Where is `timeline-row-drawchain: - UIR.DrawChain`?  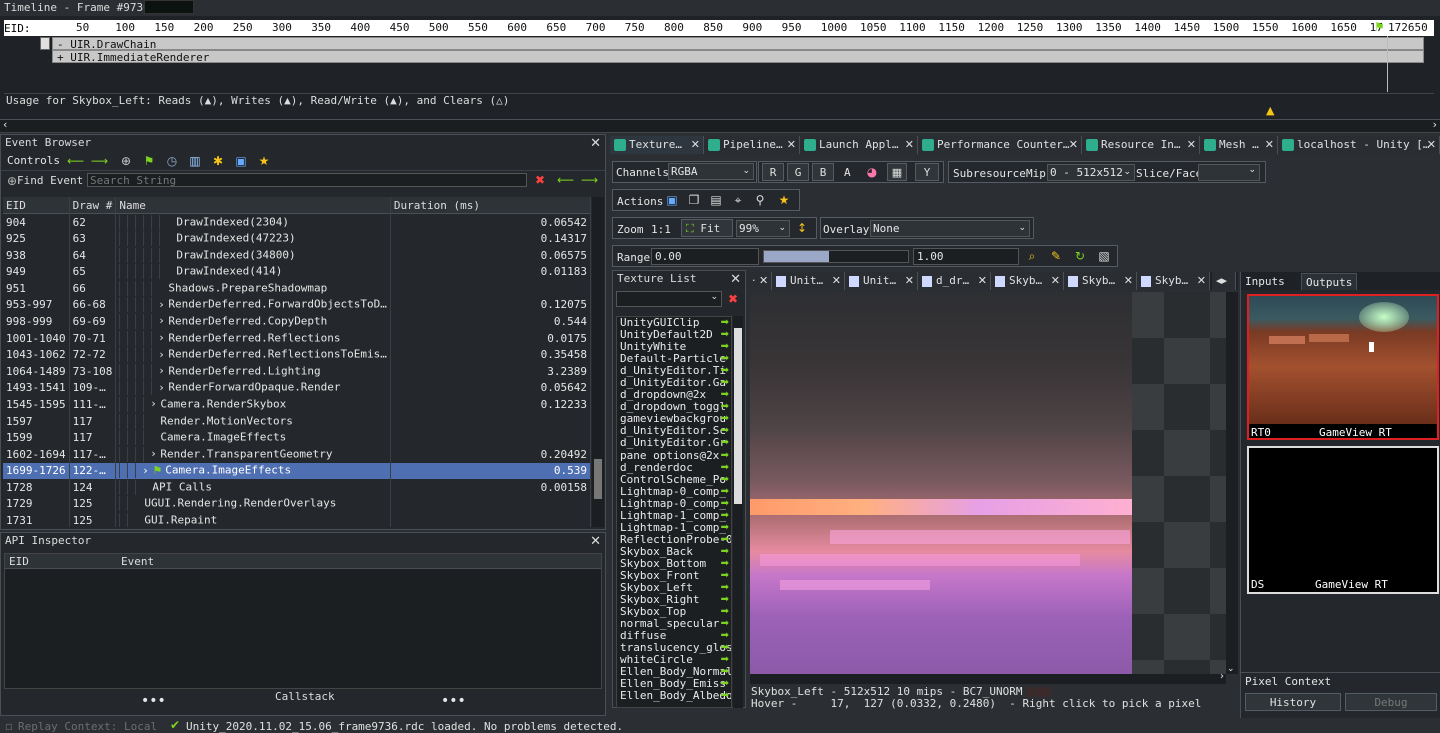
timeline-row-drawchain: - UIR.DrawChain is located at coordinates (738, 44).